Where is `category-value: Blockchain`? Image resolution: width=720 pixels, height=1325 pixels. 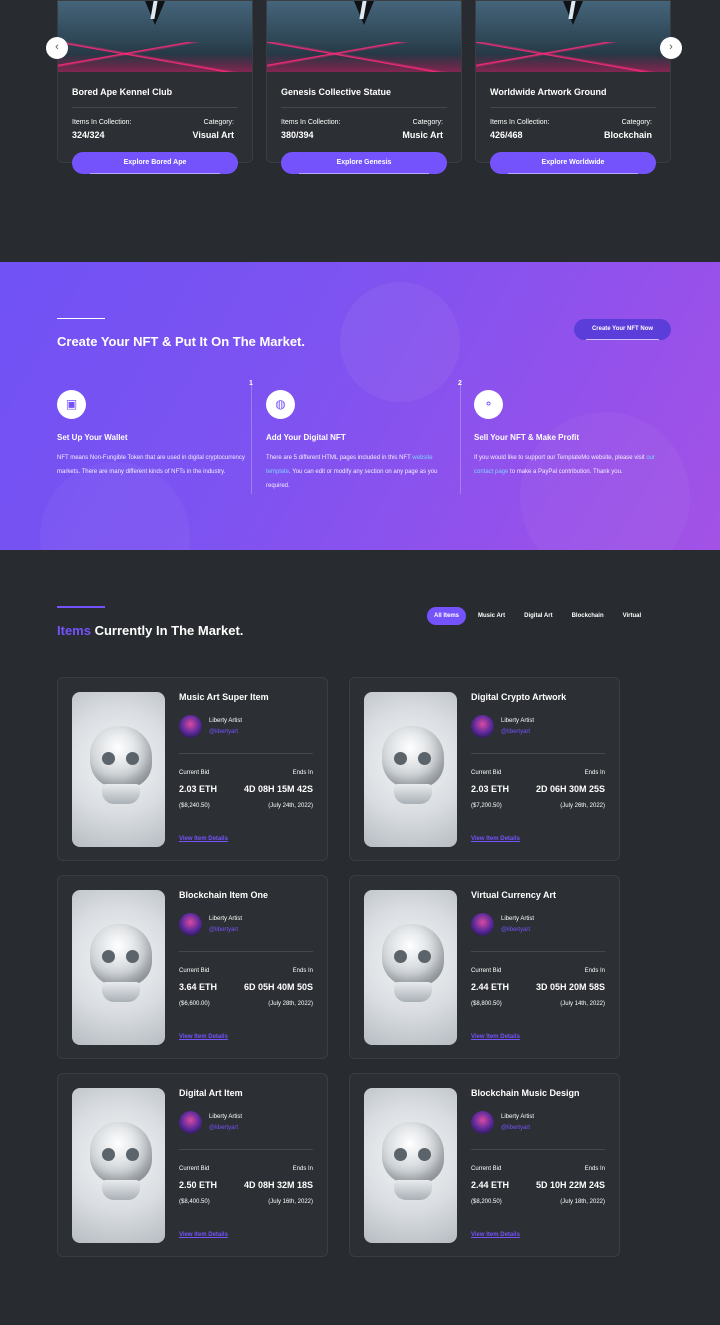 category-value: Blockchain is located at coordinates (627, 135).